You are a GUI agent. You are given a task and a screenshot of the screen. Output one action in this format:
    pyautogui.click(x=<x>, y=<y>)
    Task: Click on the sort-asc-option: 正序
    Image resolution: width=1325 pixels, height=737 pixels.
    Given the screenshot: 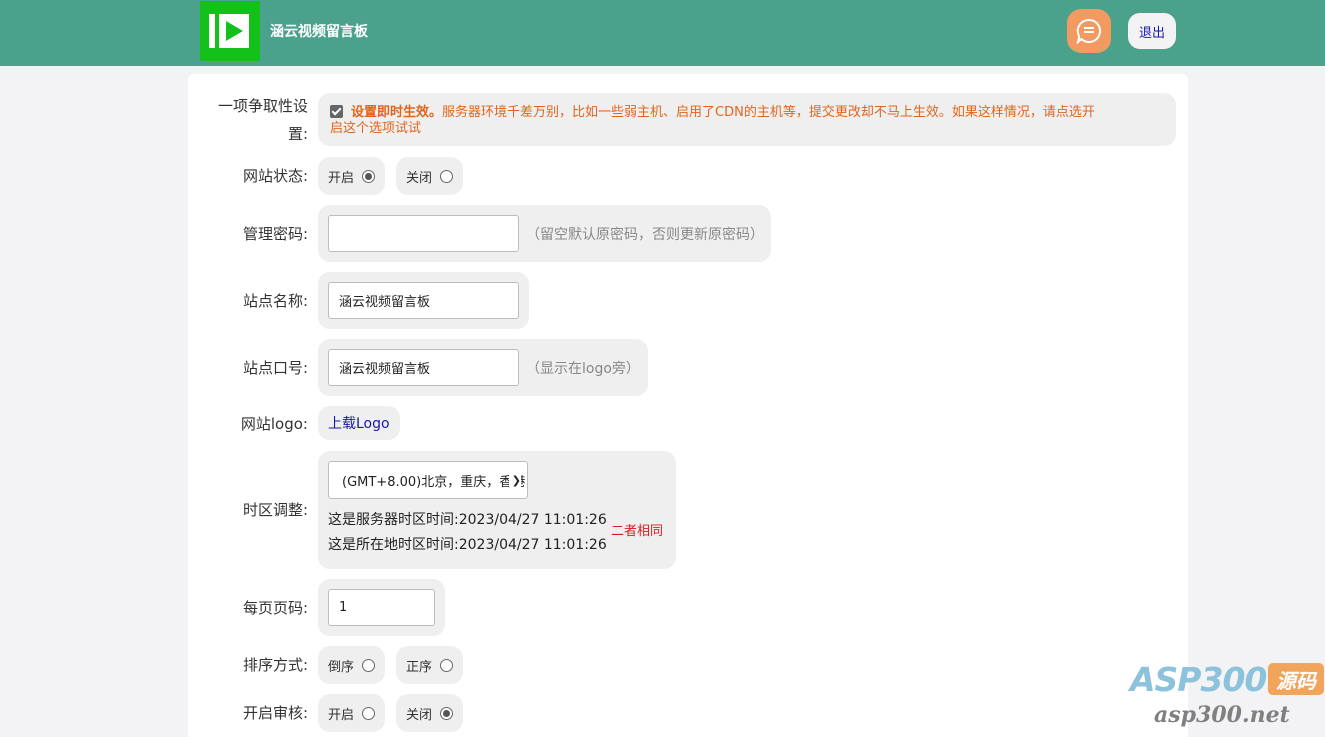 What is the action you would take?
    pyautogui.click(x=430, y=665)
    